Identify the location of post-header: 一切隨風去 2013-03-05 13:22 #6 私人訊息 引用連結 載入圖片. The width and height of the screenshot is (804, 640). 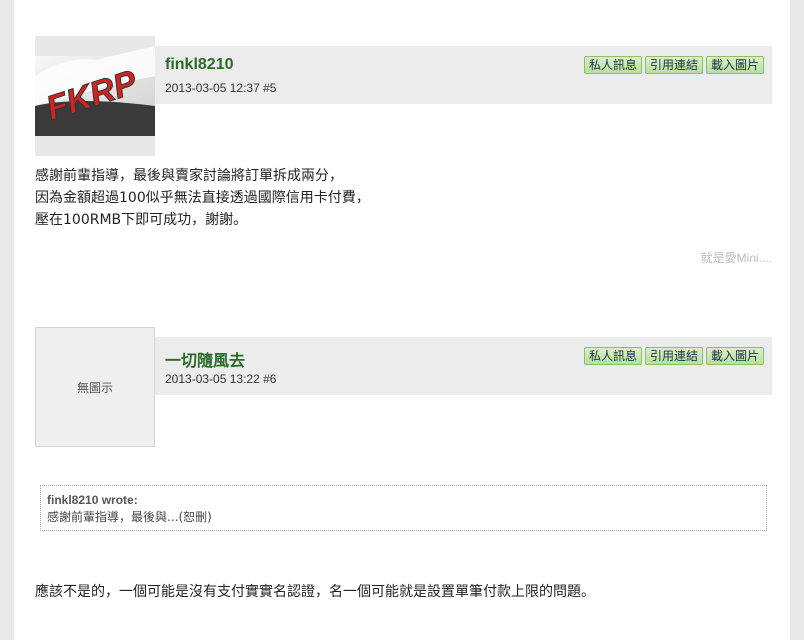
(463, 366).